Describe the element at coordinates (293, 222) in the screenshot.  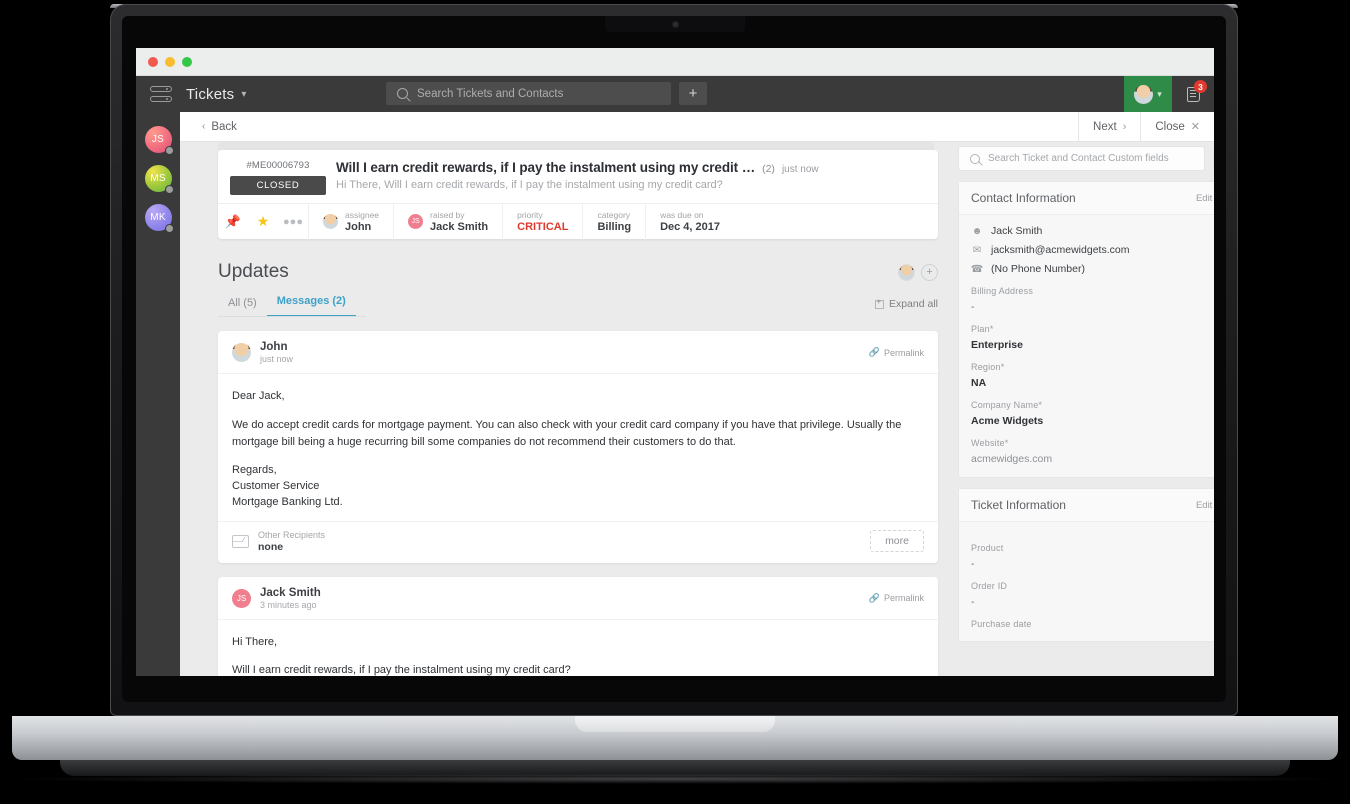
I see `more-icon: ●●●` at that location.